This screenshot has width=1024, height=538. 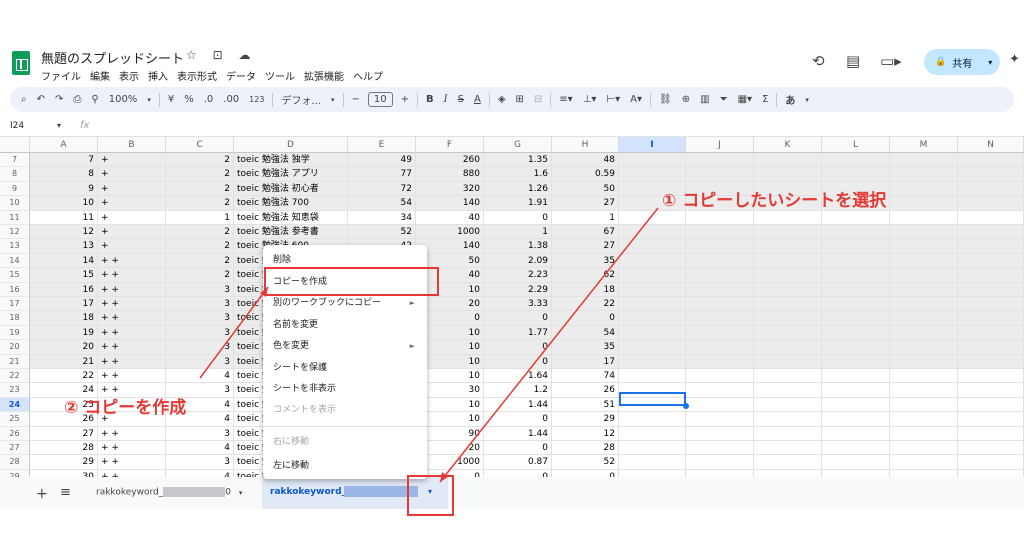 I want to click on text-wrap-icon: ⊢▾, so click(x=613, y=99).